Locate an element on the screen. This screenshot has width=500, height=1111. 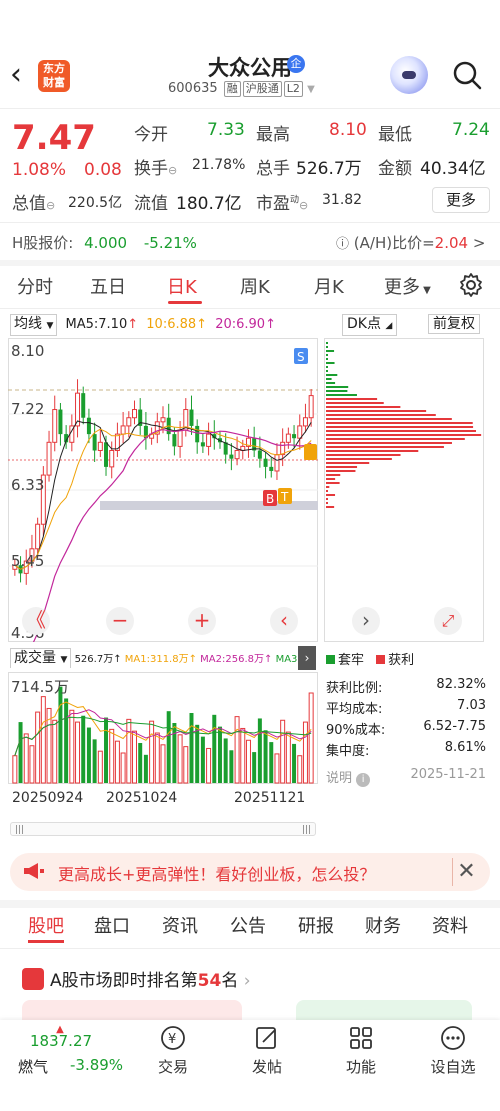
zoom-out-button: − is located at coordinates (120, 621).